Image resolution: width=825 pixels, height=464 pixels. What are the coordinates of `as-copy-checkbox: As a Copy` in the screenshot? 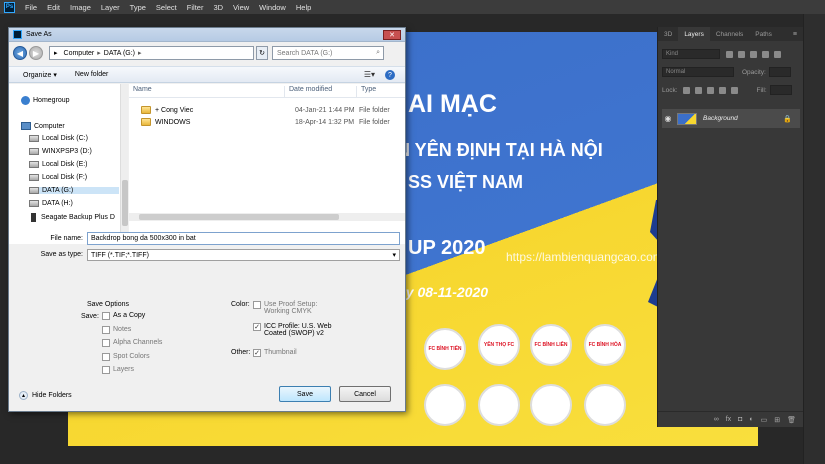 It's located at (123, 316).